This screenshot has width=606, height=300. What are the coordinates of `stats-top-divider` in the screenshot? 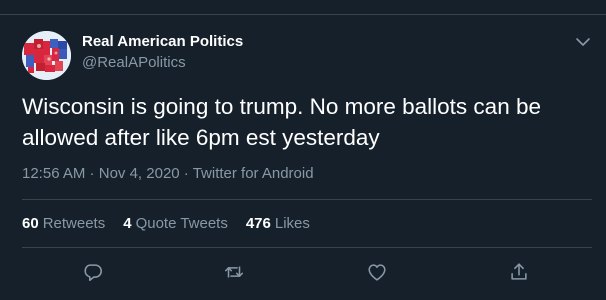 It's located at (307, 199).